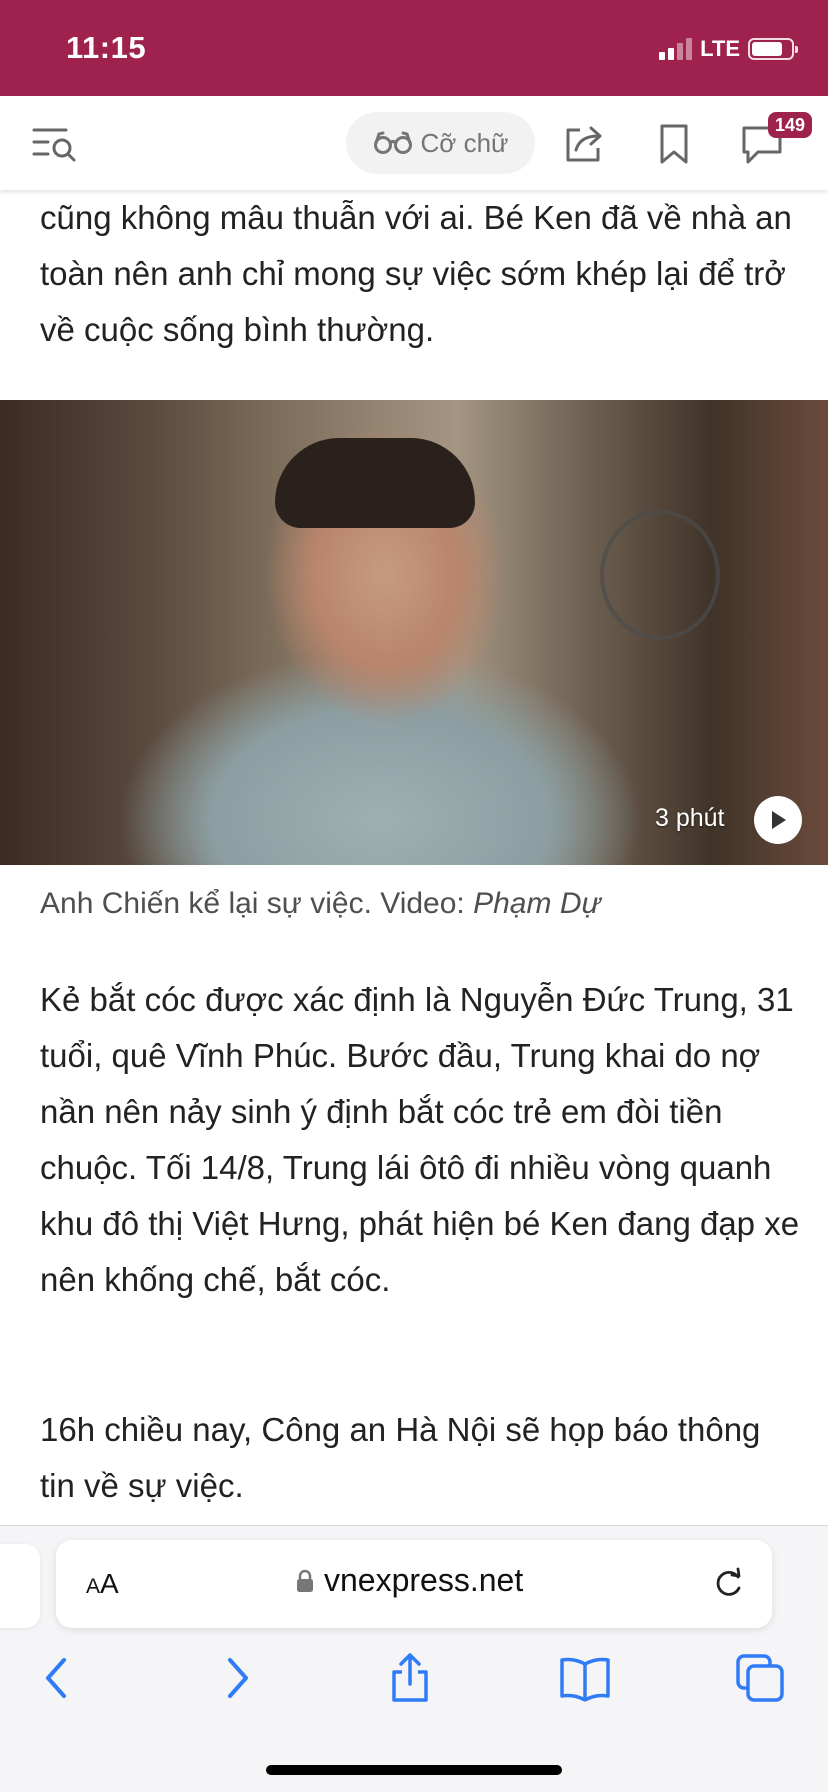 Image resolution: width=828 pixels, height=1792 pixels. What do you see at coordinates (690, 818) in the screenshot?
I see `video-duration: 3 phút` at bounding box center [690, 818].